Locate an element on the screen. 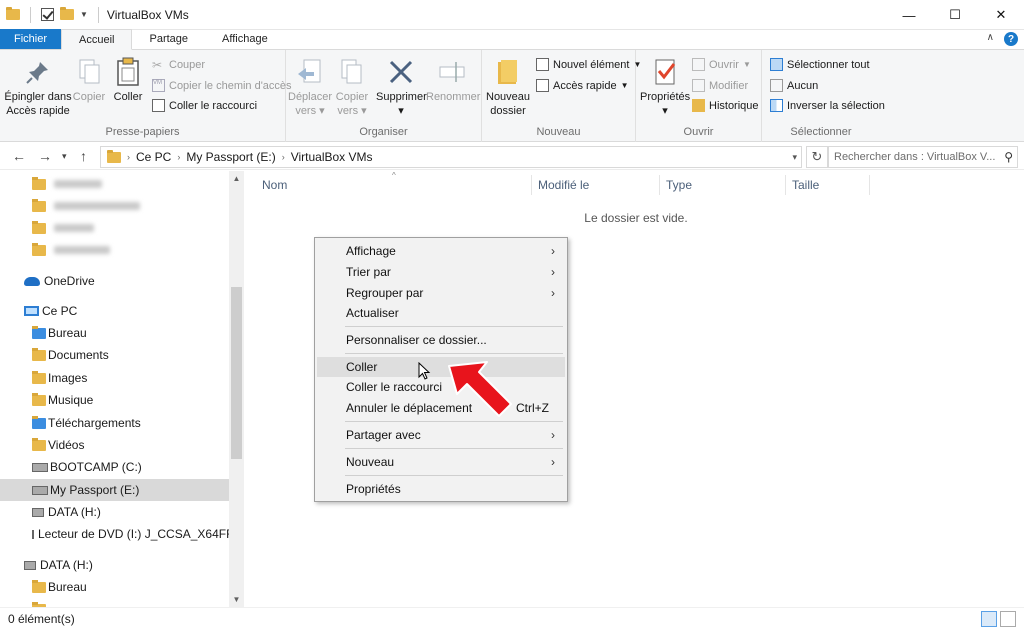 The width and height of the screenshot is (1024, 629). nav-item-videos: Vidéos is located at coordinates (114, 445).